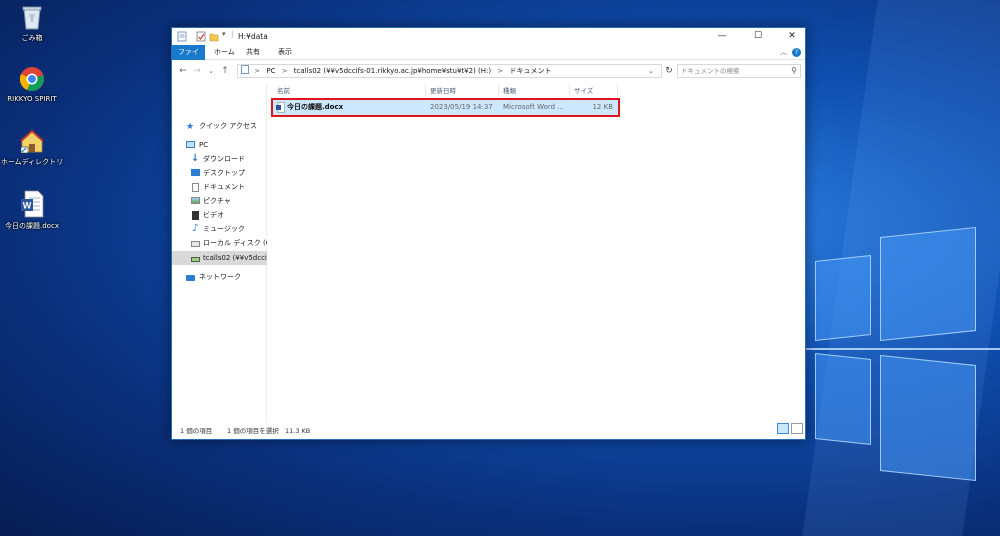 This screenshot has height=536, width=1000. I want to click on sidebar-item-documents: ドキュメント, so click(219, 187).